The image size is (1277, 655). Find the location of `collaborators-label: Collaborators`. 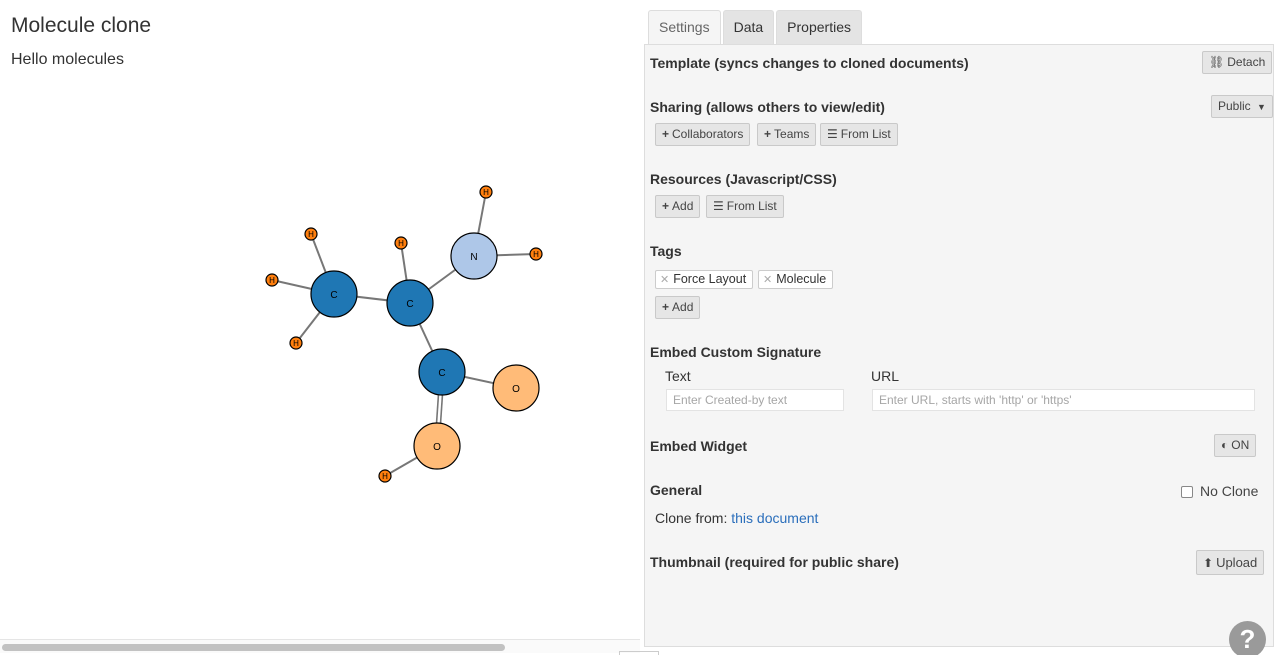

collaborators-label: Collaborators is located at coordinates (708, 134).